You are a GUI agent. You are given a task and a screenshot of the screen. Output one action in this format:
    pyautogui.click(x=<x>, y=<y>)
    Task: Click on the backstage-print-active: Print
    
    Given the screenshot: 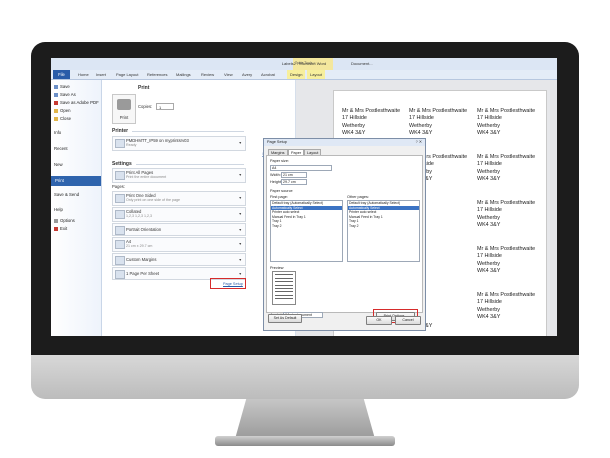 What is the action you would take?
    pyautogui.click(x=76, y=181)
    